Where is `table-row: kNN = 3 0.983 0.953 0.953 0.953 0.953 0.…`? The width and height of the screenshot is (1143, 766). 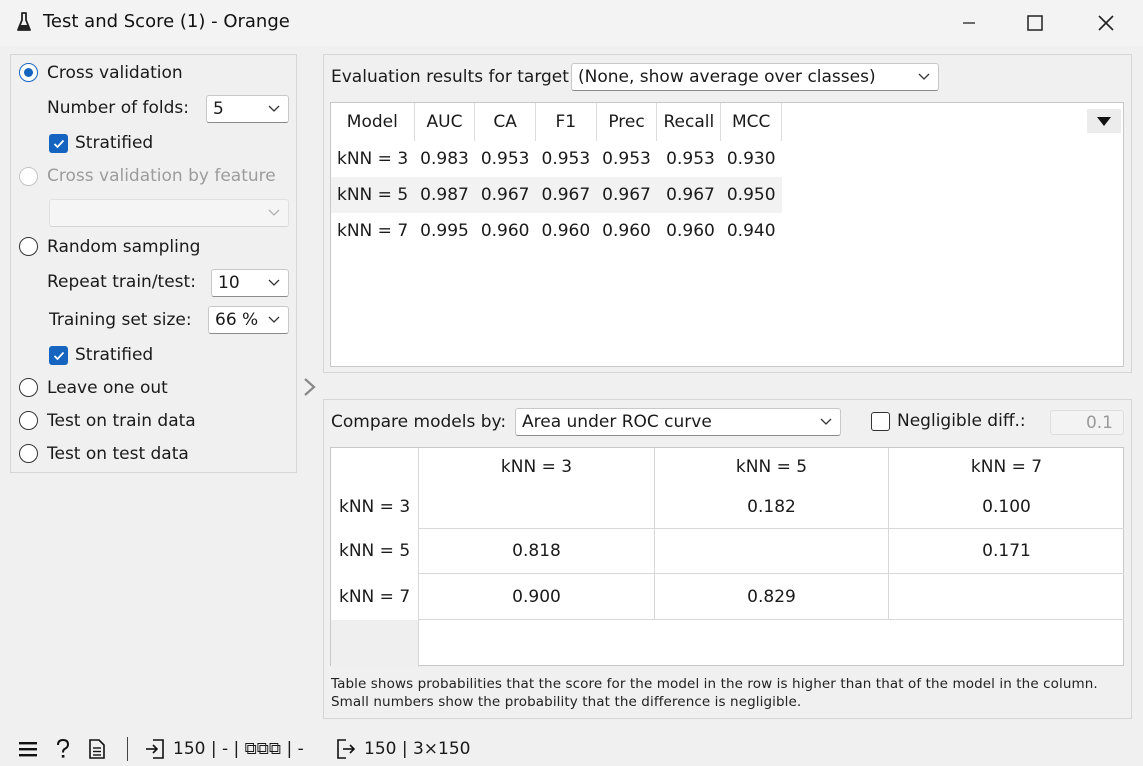 table-row: kNN = 3 0.983 0.953 0.953 0.953 0.953 0.… is located at coordinates (556, 159).